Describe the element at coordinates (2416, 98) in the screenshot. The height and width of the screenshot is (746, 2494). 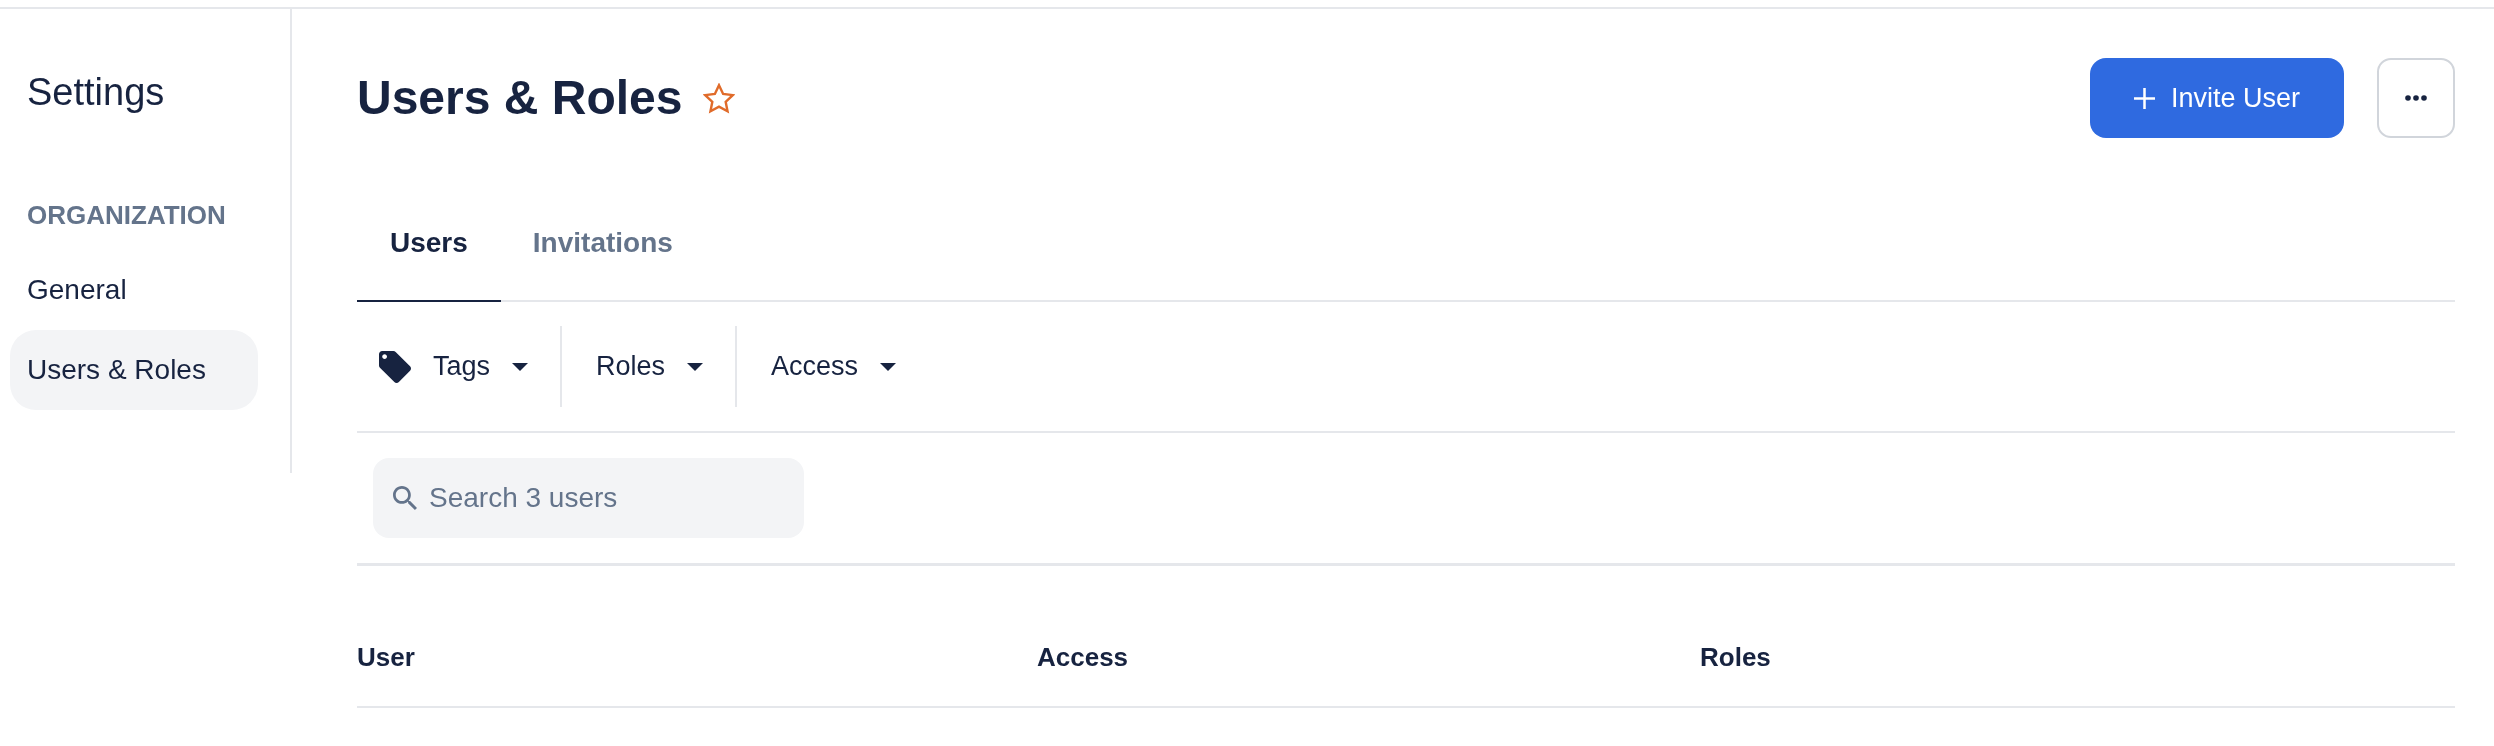
I see `ellipsis-icon` at that location.